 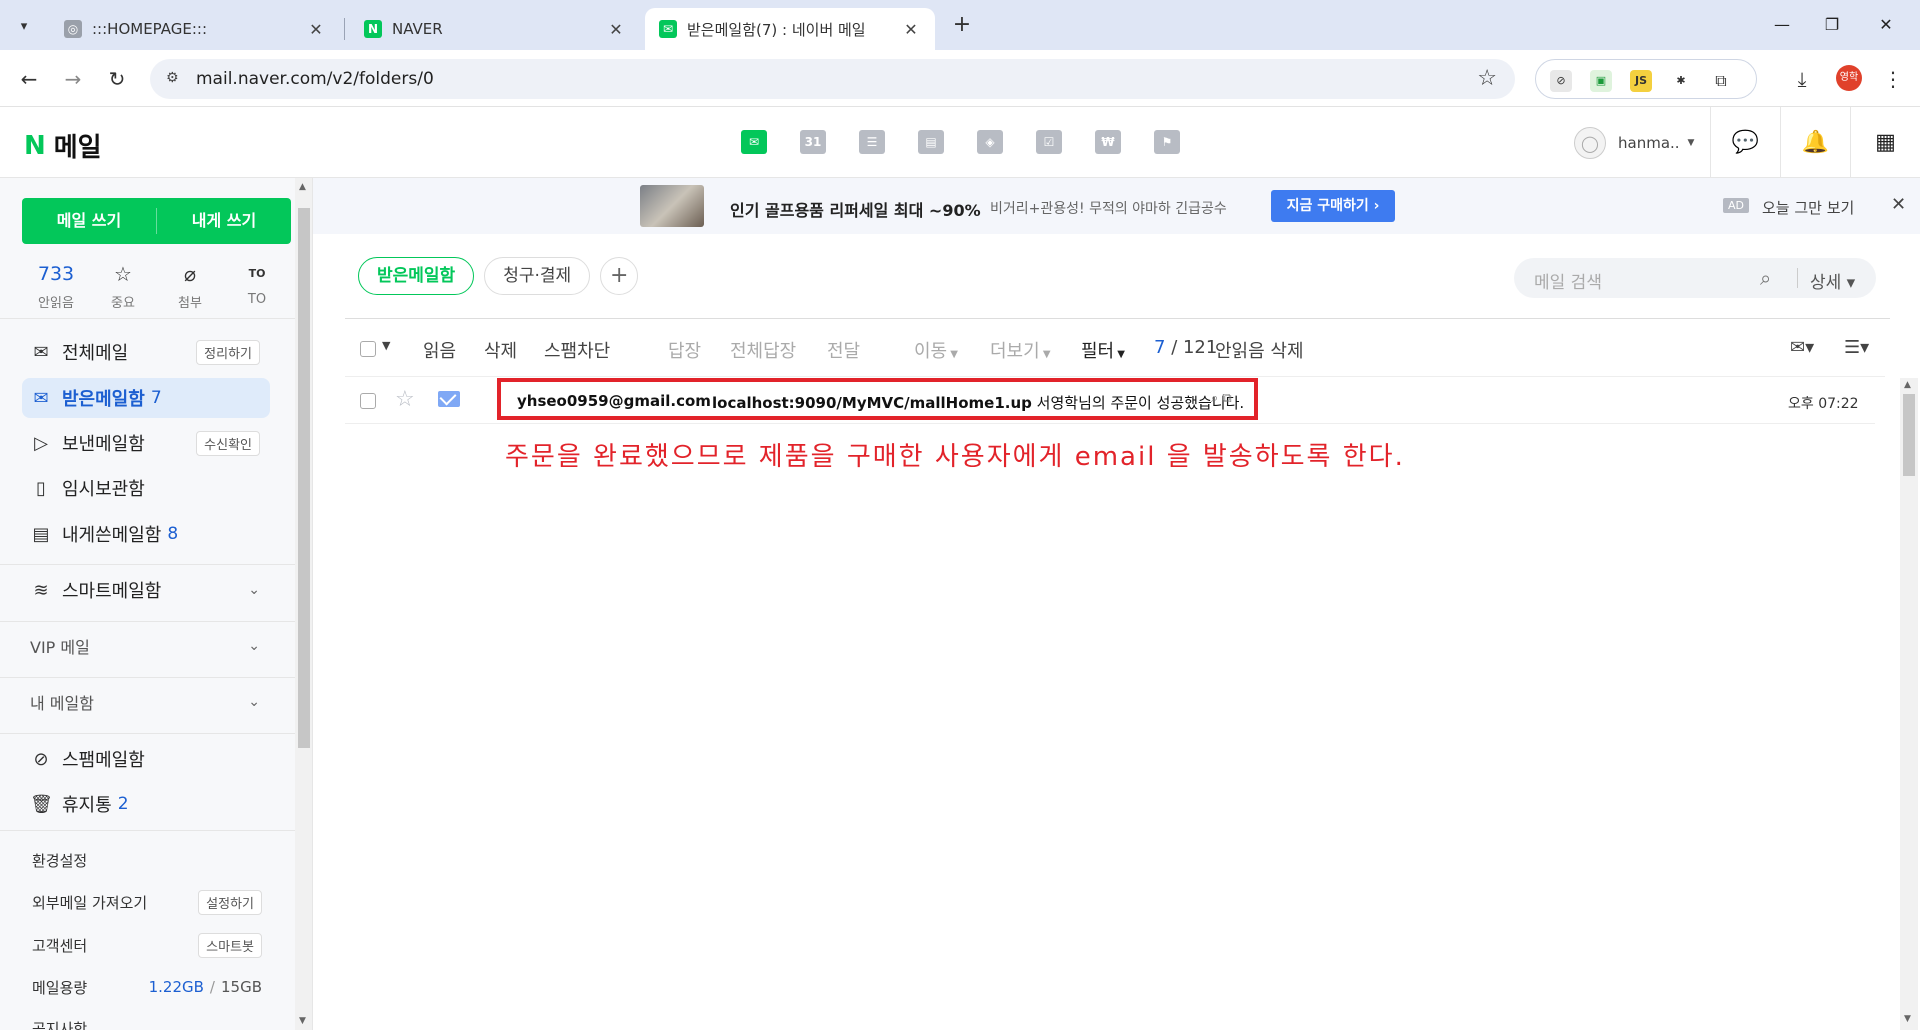 What do you see at coordinates (224, 221) in the screenshot?
I see `write-self-button: 내게 쓰기` at bounding box center [224, 221].